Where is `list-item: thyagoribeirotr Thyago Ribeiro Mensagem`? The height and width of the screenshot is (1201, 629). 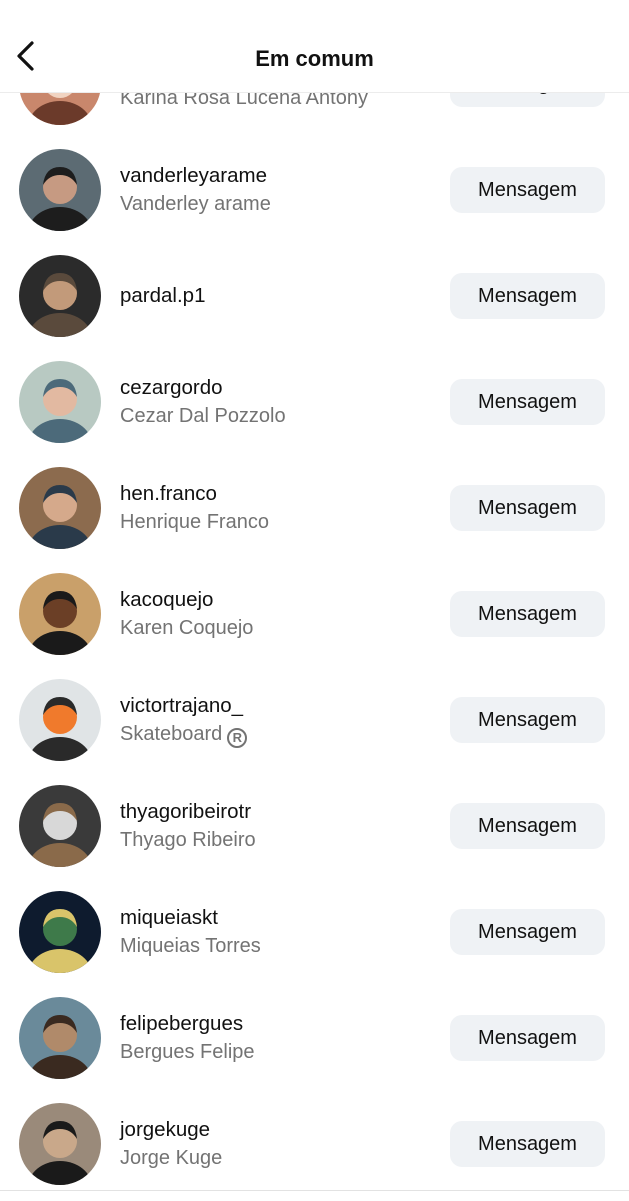
list-item: thyagoribeirotr Thyago Ribeiro Mensagem is located at coordinates (314, 826).